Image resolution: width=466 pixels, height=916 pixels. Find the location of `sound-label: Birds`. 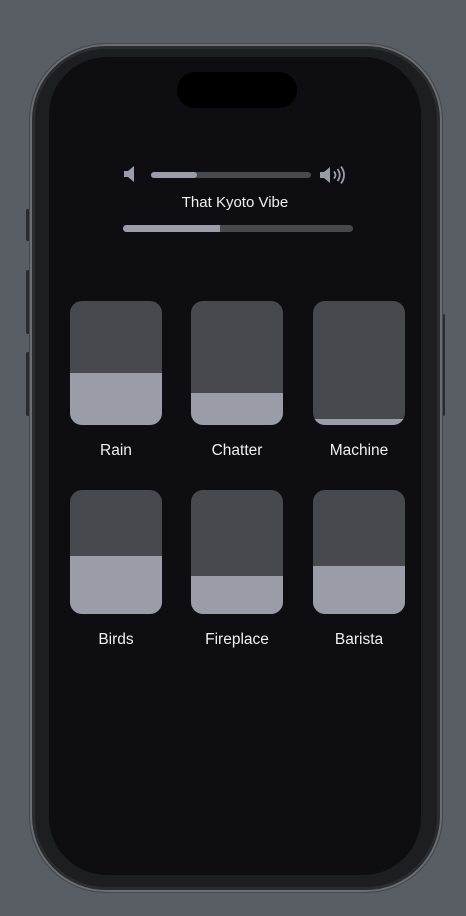

sound-label: Birds is located at coordinates (116, 639).